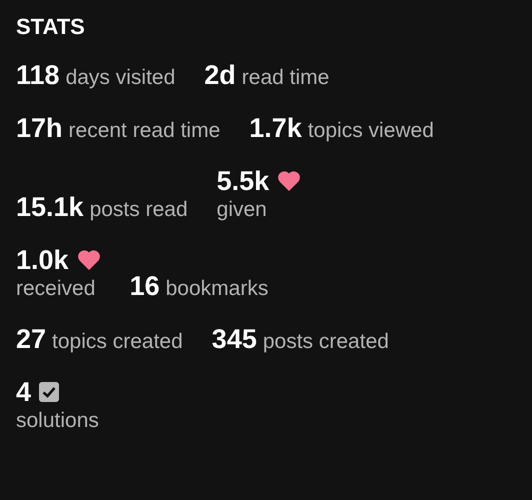  What do you see at coordinates (42, 260) in the screenshot?
I see `stat-count: 1.0k` at bounding box center [42, 260].